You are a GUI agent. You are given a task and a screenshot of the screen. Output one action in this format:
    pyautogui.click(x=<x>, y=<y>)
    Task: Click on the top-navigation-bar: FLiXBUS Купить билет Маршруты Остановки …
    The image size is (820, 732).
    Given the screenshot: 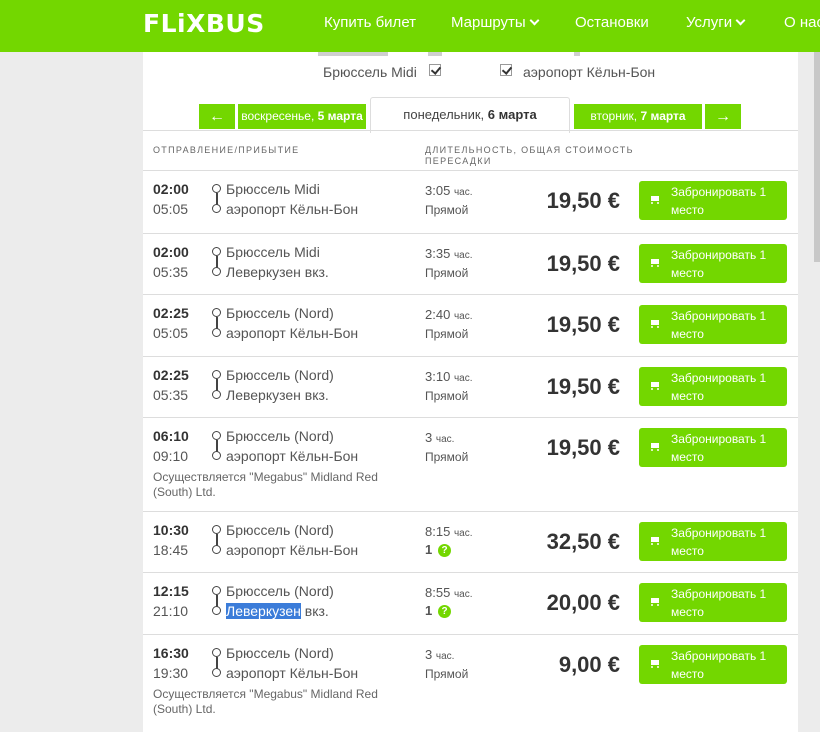 What is the action you would take?
    pyautogui.click(x=410, y=26)
    